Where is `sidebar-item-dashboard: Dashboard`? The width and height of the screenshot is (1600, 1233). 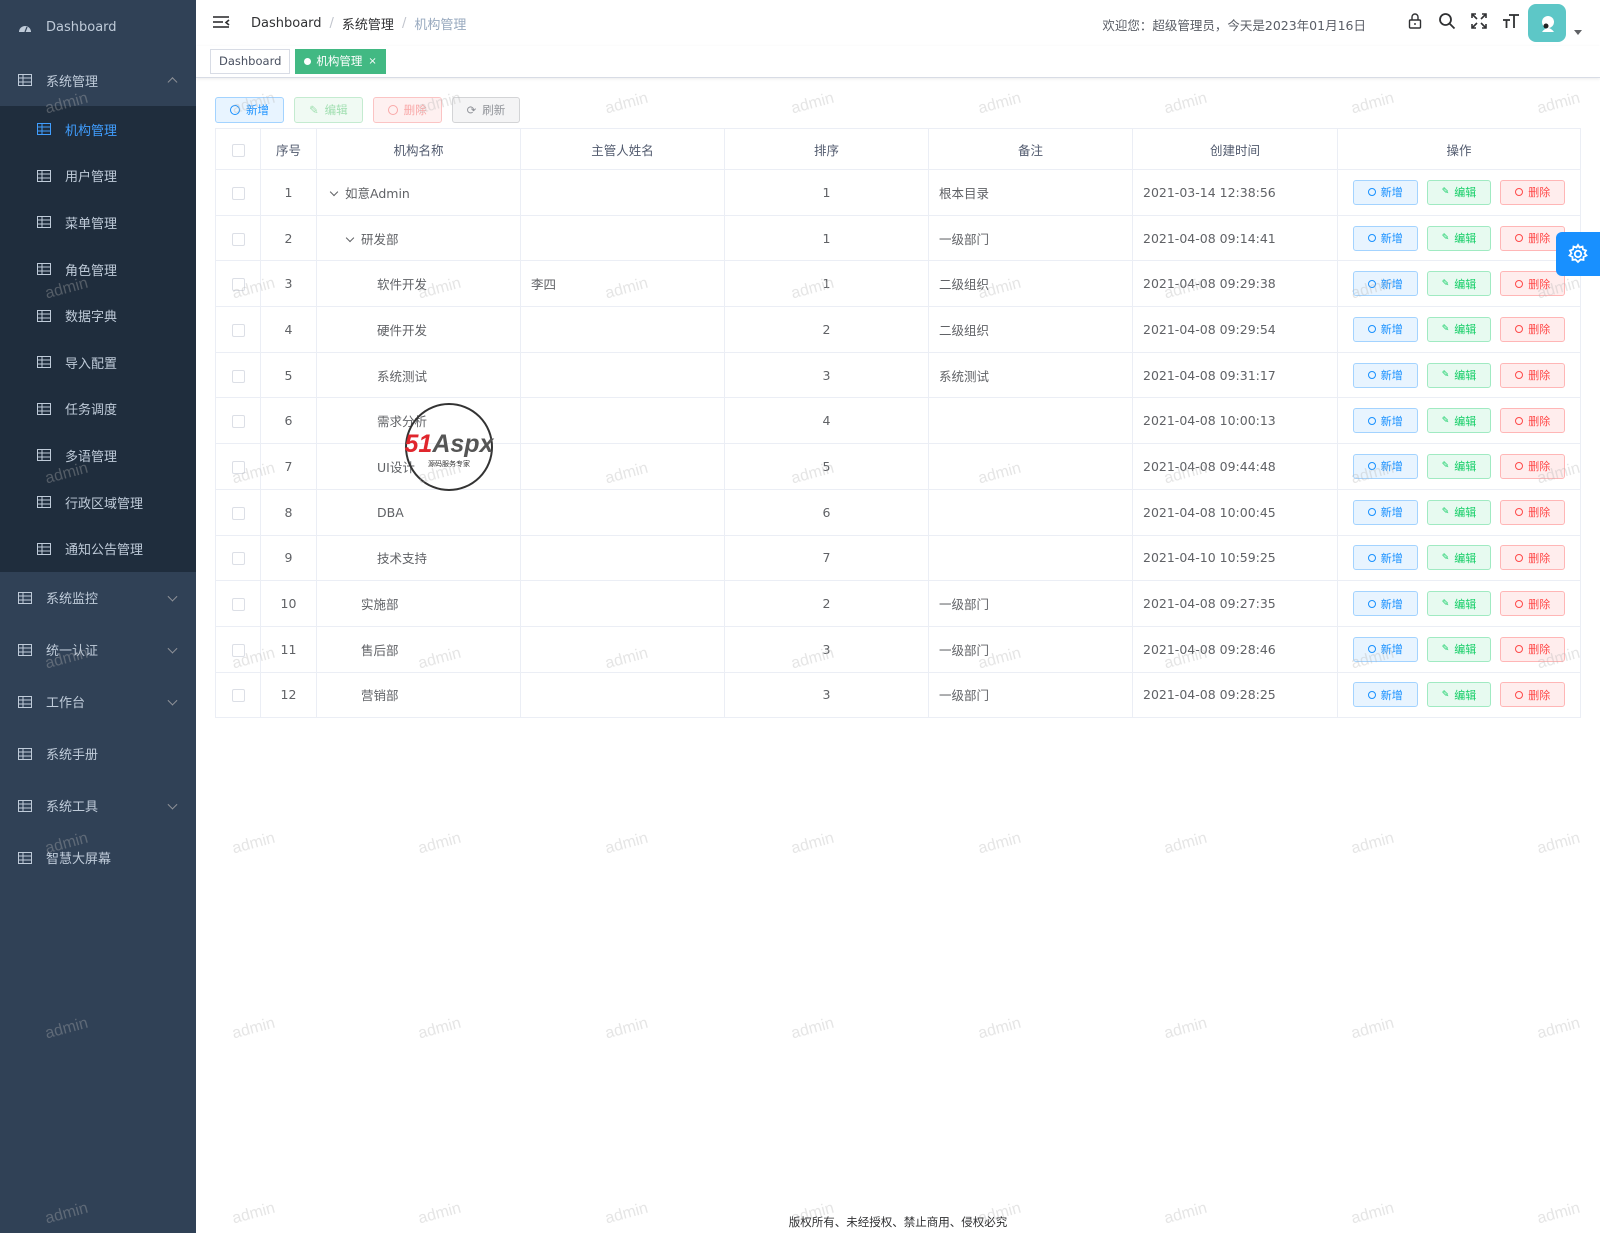 sidebar-item-dashboard: Dashboard is located at coordinates (98, 27).